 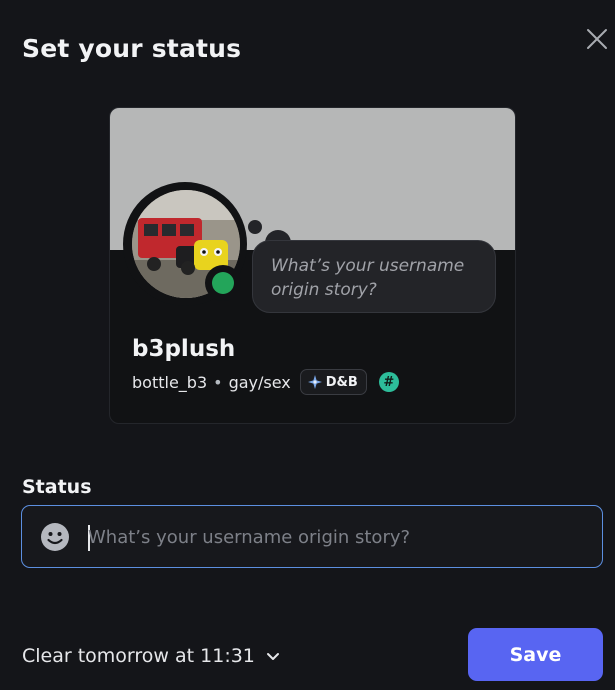 I want to click on save-button: Save, so click(x=535, y=654).